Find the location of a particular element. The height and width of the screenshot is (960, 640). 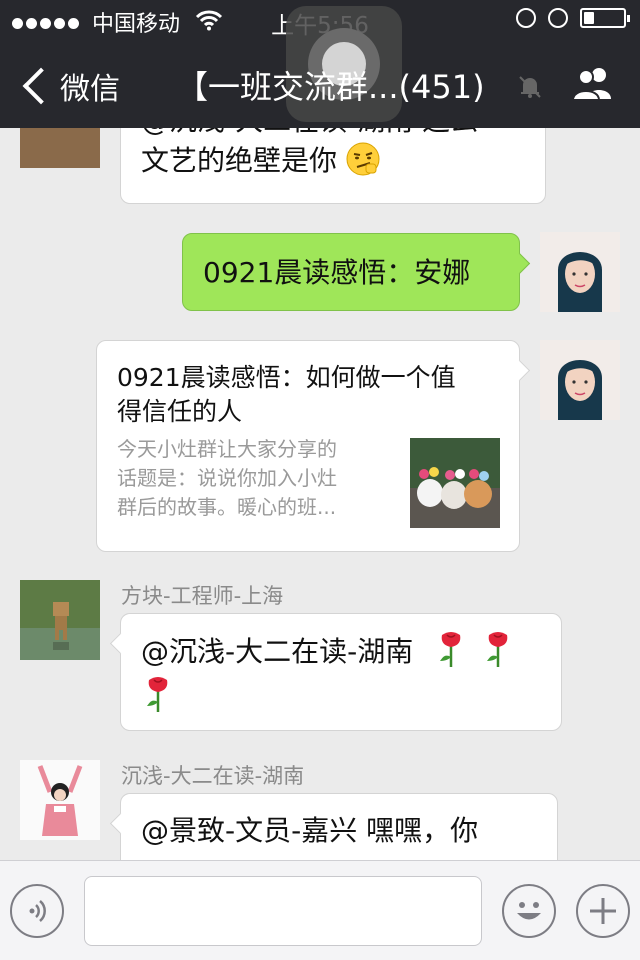

message-text-line: 文艺的绝壁是你 is located at coordinates (239, 160).